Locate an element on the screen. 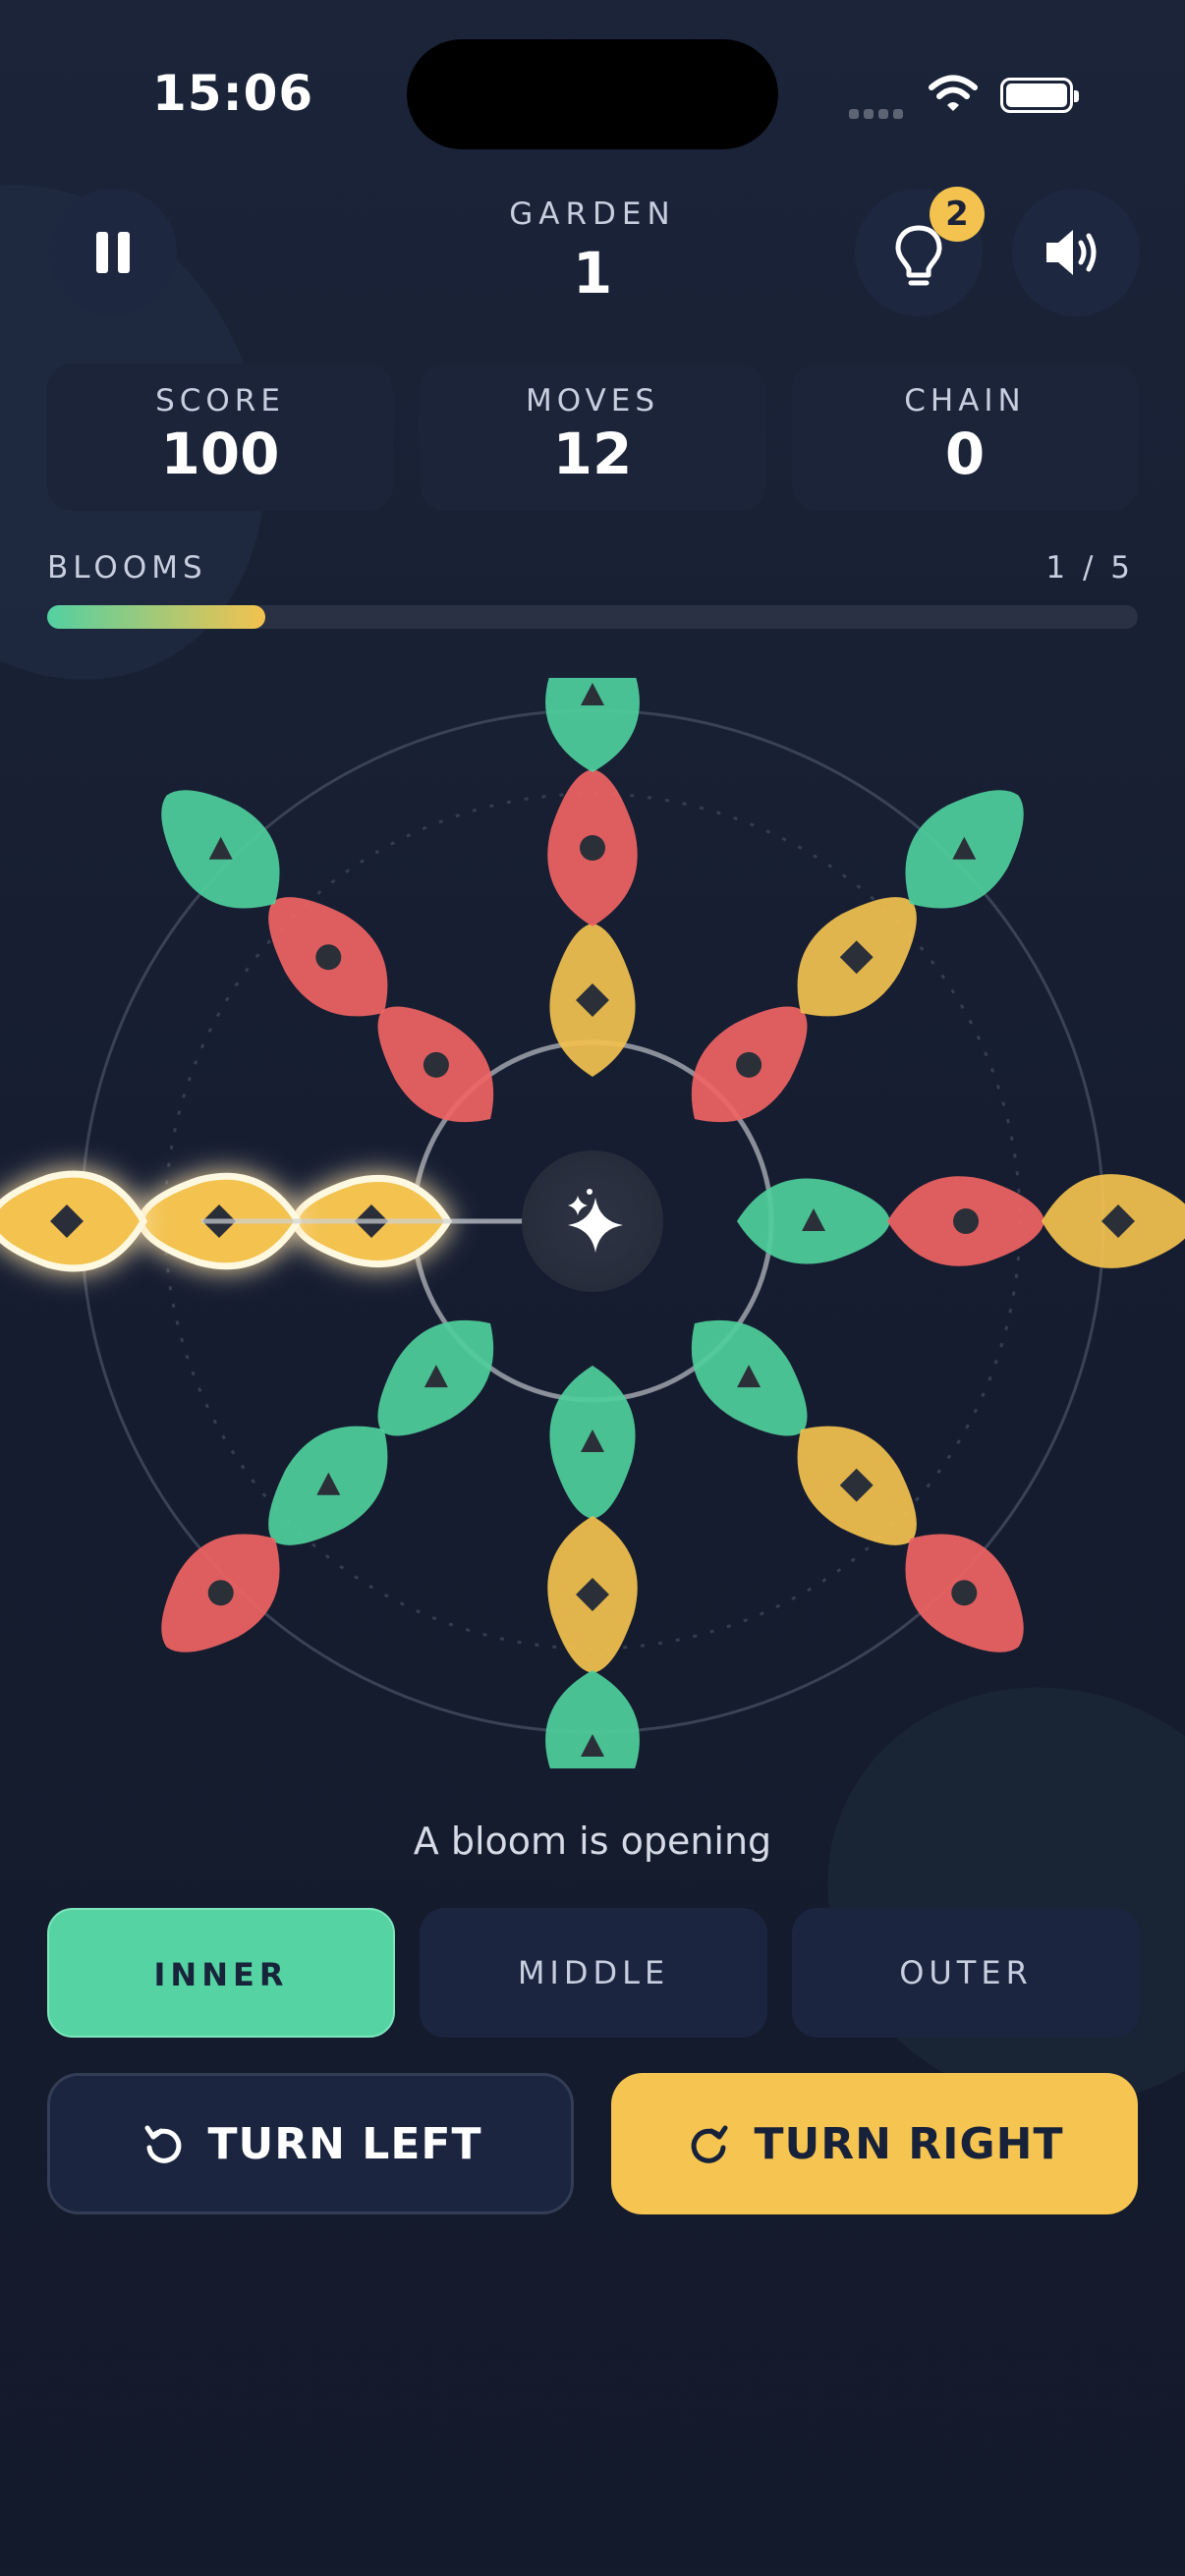  sound-button is located at coordinates (1076, 252).